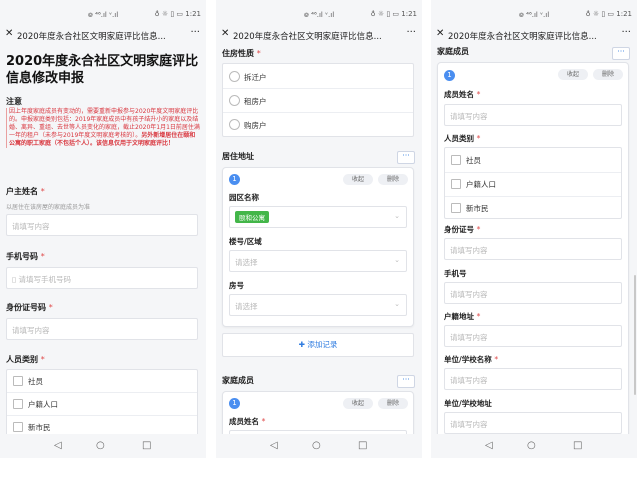 The height and width of the screenshot is (481, 640). I want to click on housing-radio-group: 拆迁户 租房户 购房户, so click(318, 100).